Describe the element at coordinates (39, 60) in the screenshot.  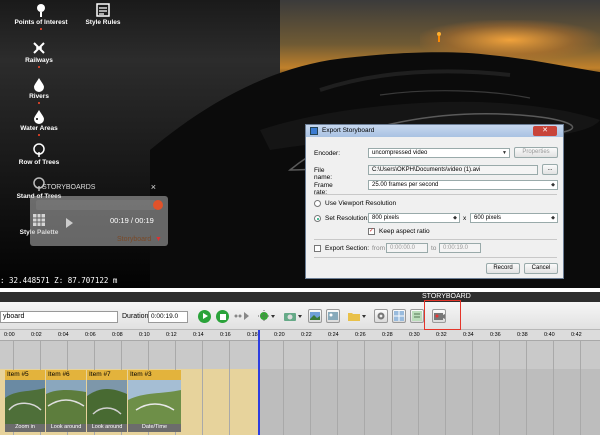
I see `layer-label: Railways` at that location.